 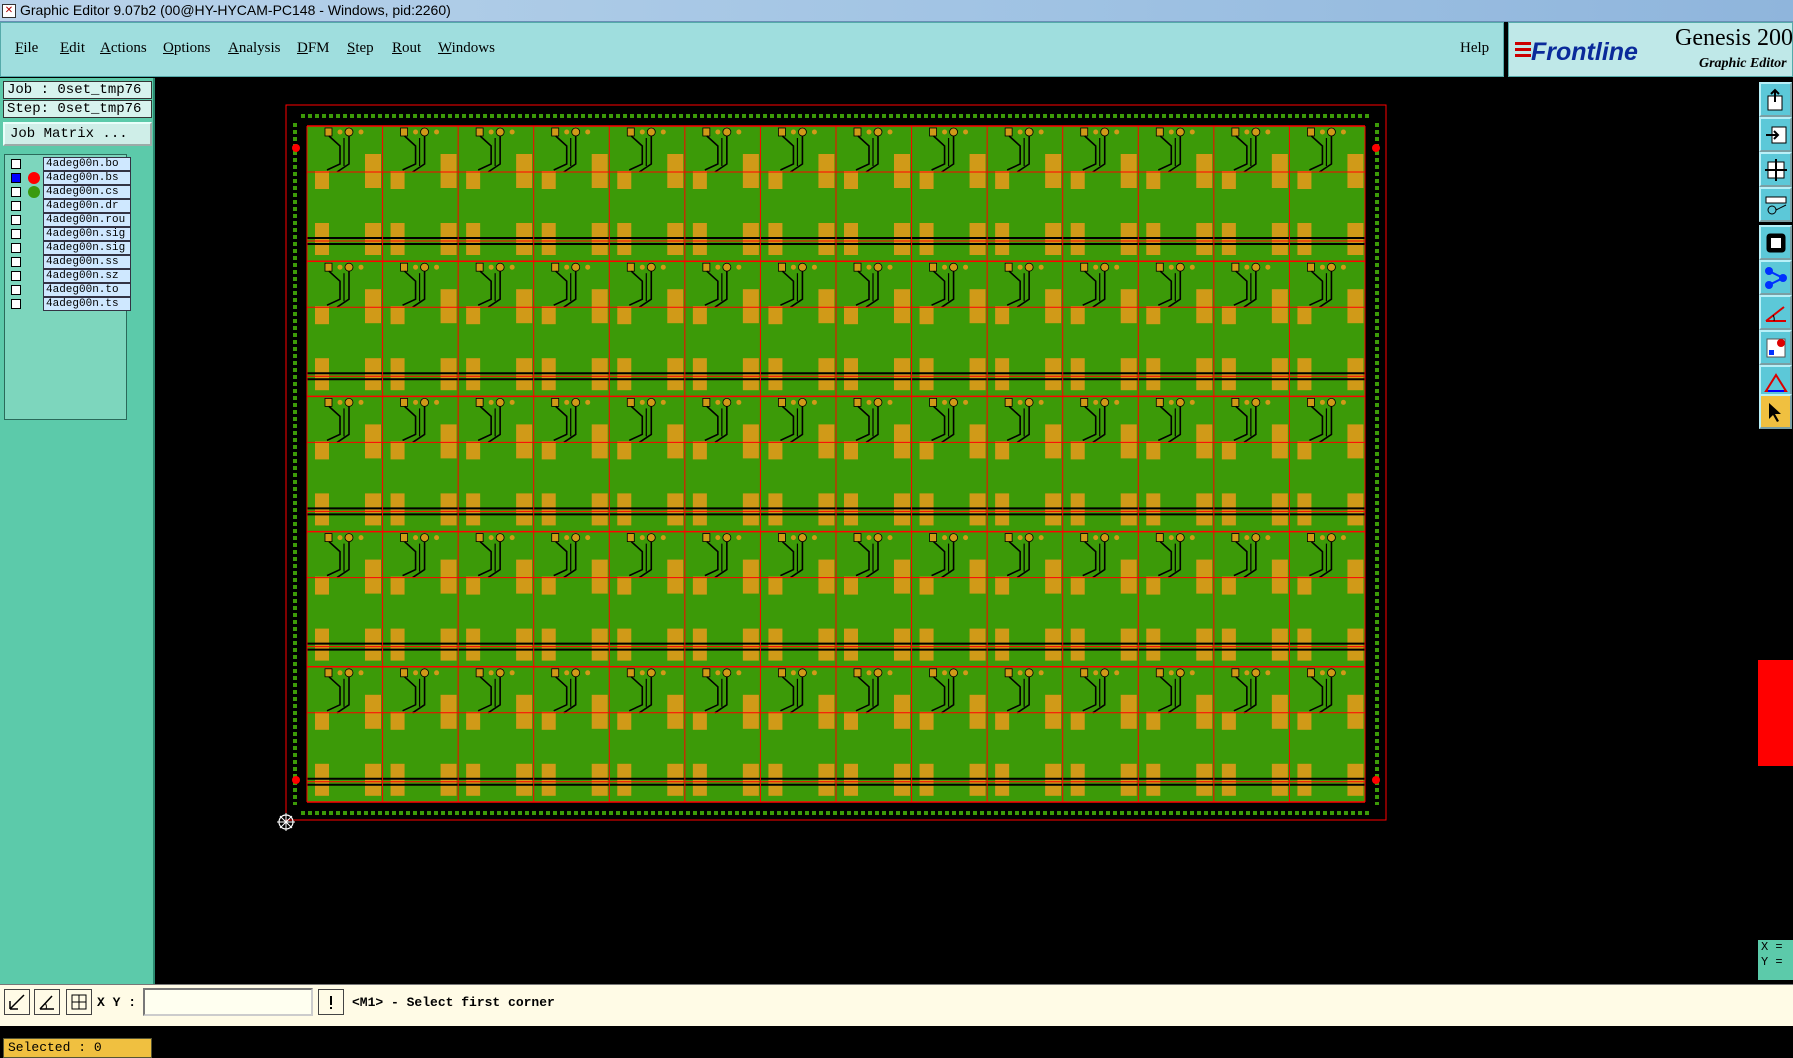 I want to click on layer-row: 4adeg00n.ss, so click(x=69, y=262).